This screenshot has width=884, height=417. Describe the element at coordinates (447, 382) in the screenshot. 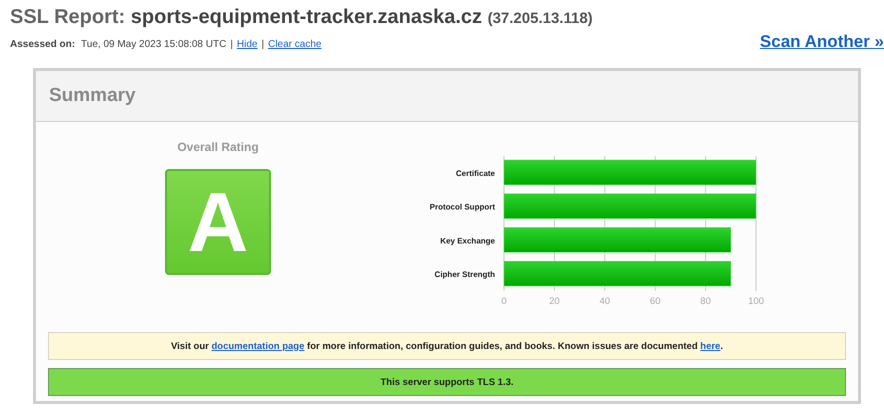

I see `notice-text: This server supports TLS 1.3.` at that location.